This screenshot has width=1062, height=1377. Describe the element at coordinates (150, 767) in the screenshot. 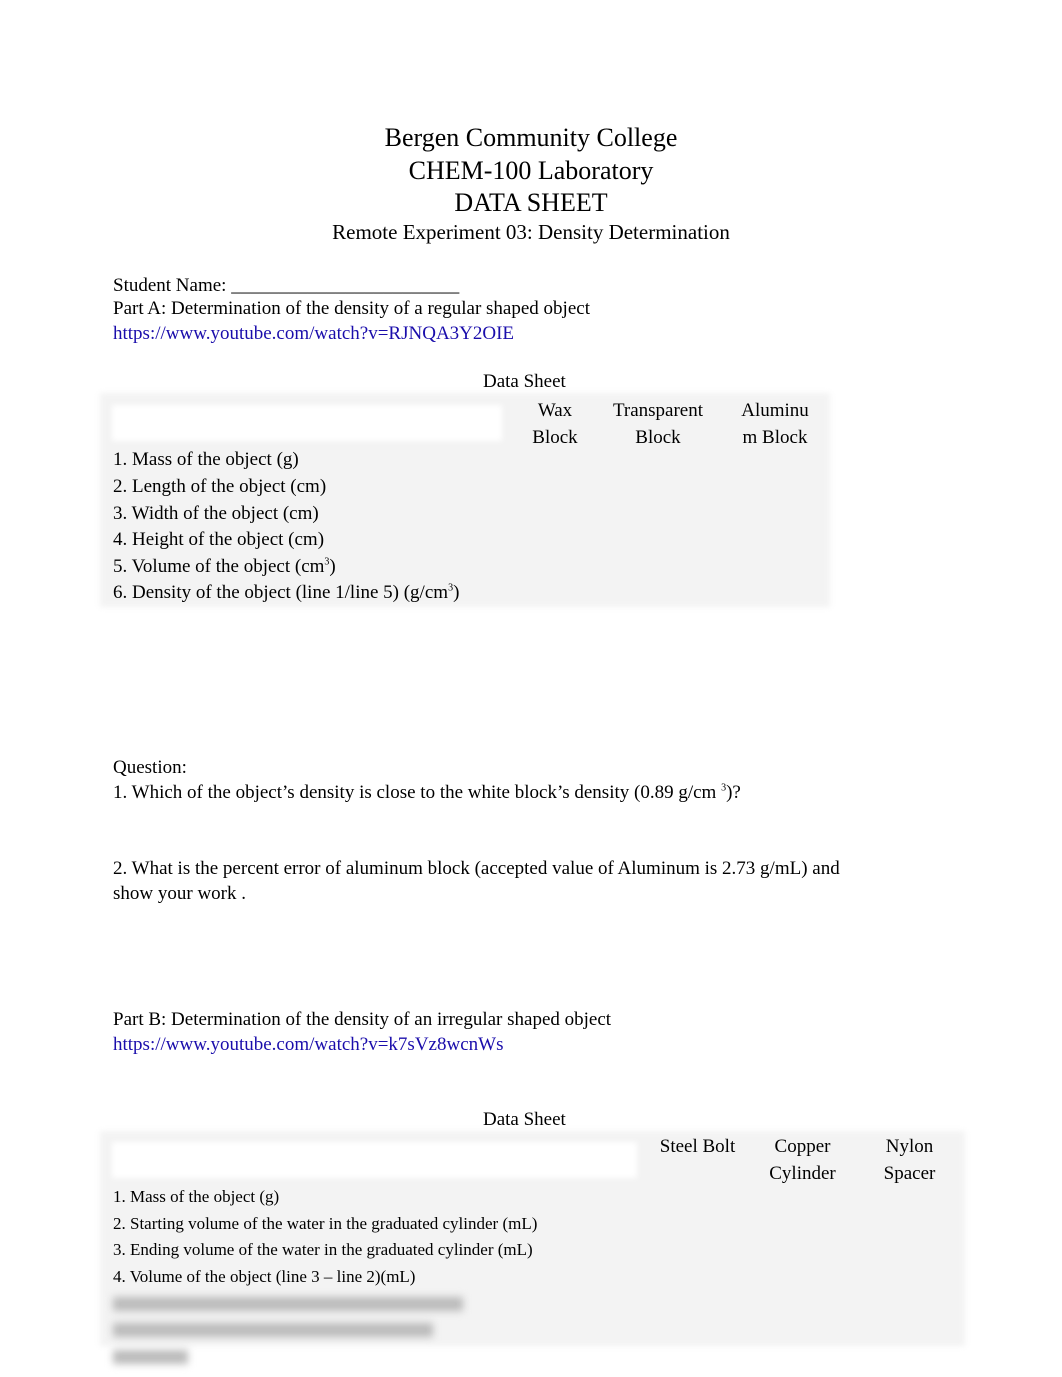

I see `question-label: Question:` at that location.